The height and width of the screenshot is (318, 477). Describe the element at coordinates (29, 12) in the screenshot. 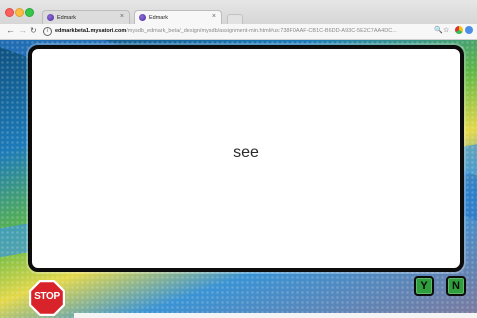

I see `maximize-window-icon` at that location.